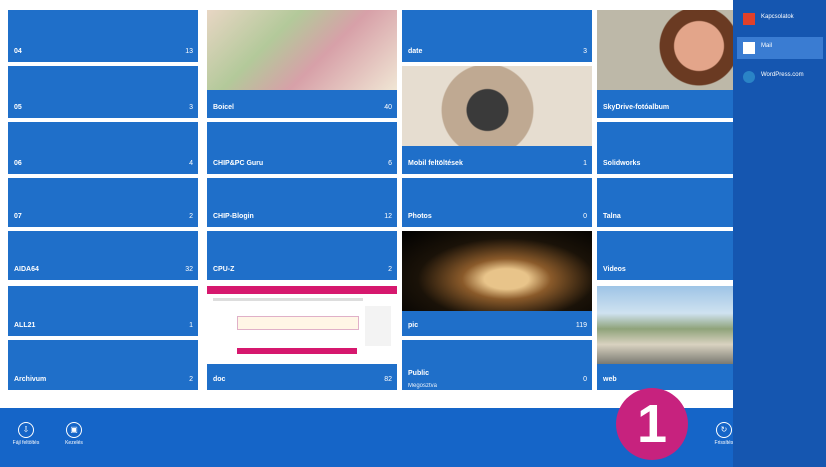  I want to click on folder-tile: doc 82, so click(302, 338).